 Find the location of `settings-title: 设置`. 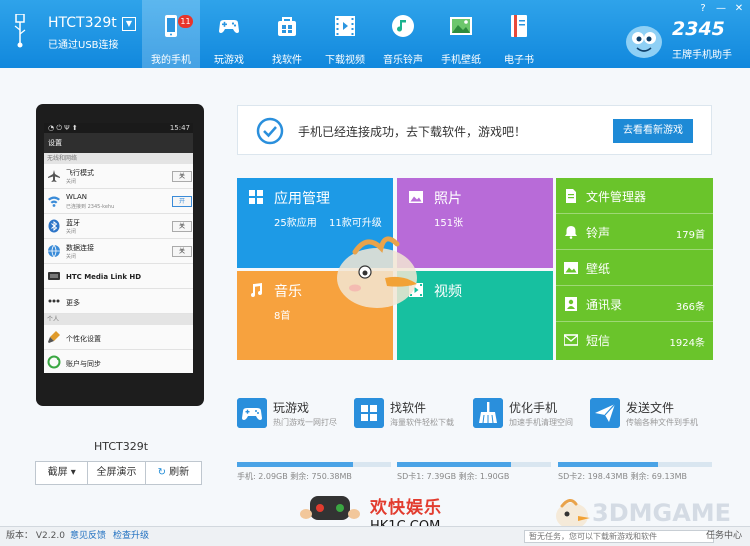

settings-title: 设置 is located at coordinates (118, 143).